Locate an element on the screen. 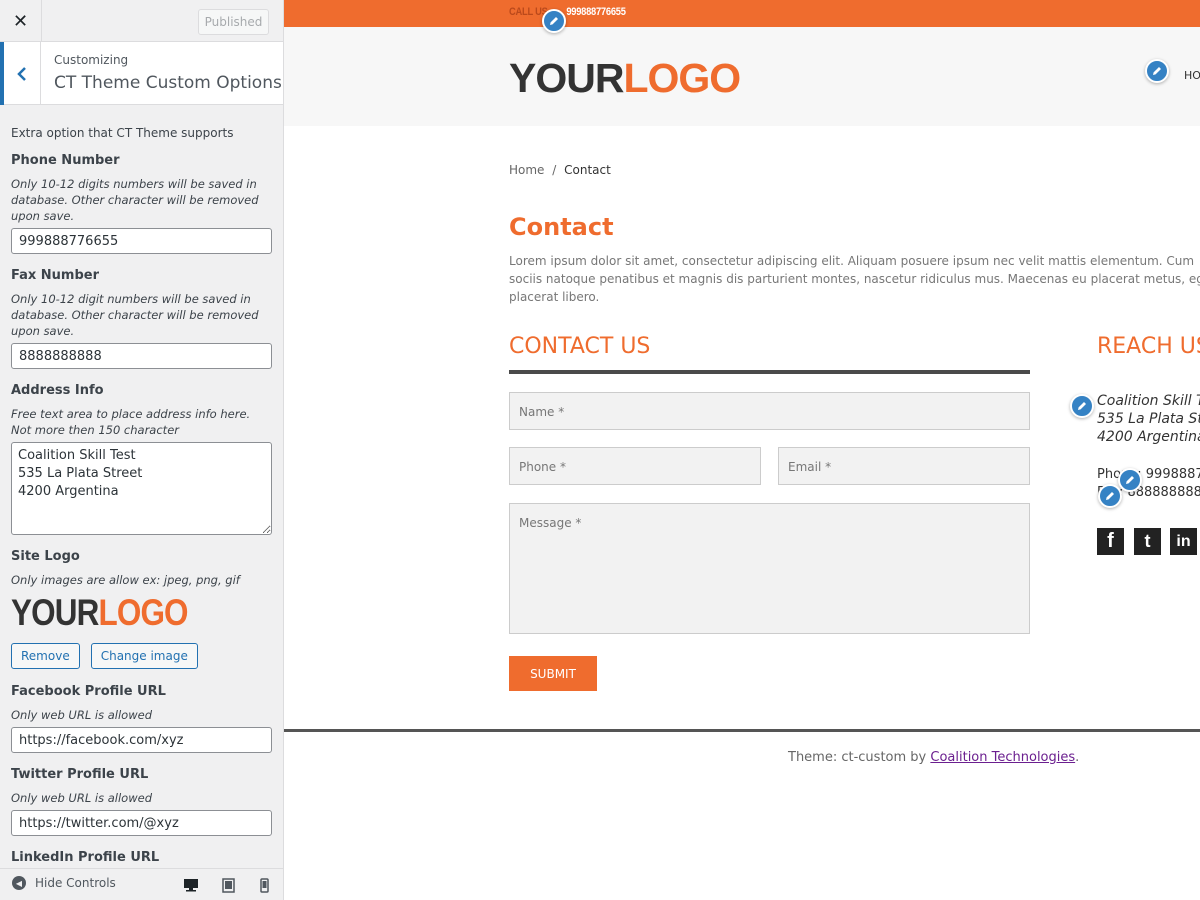  chevron-left-icon is located at coordinates (21, 73).